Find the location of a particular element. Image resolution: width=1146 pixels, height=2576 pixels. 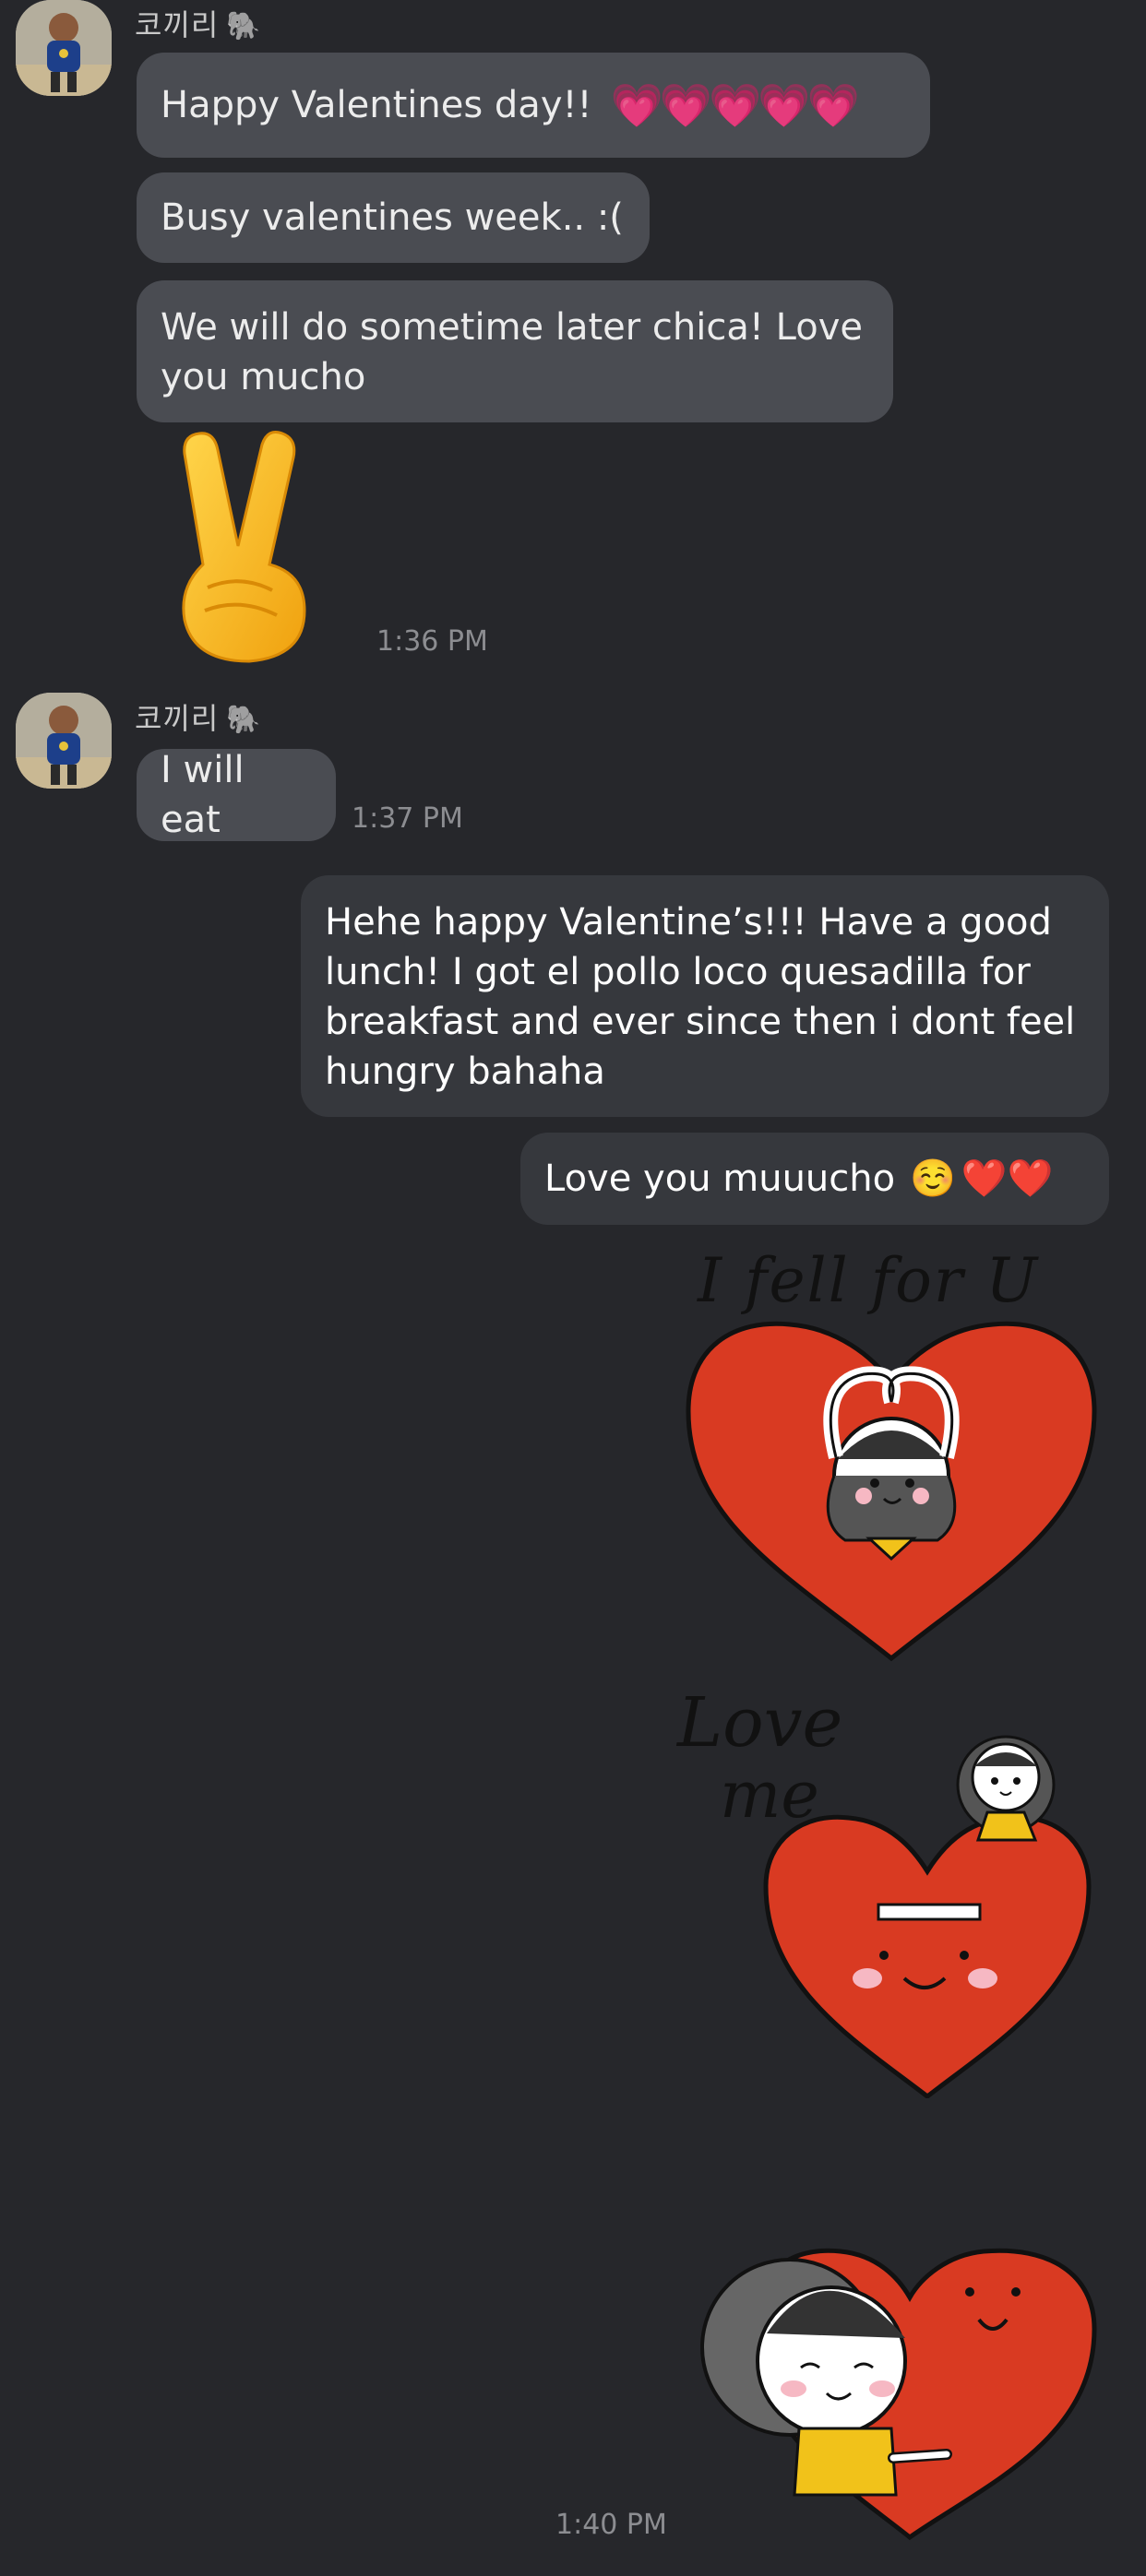

sticker-love-me: Love me is located at coordinates (891, 1887).